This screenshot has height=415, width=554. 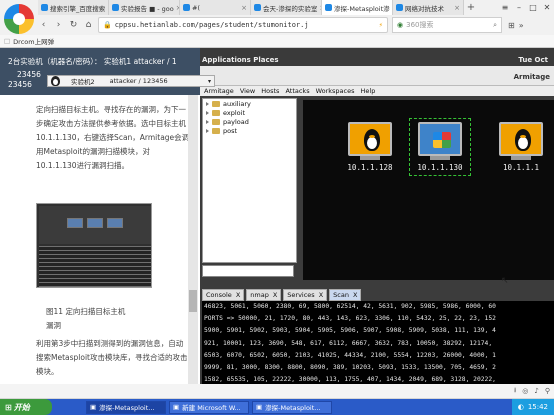 I want to click on armitage-title: Armitage, so click(x=531, y=77).